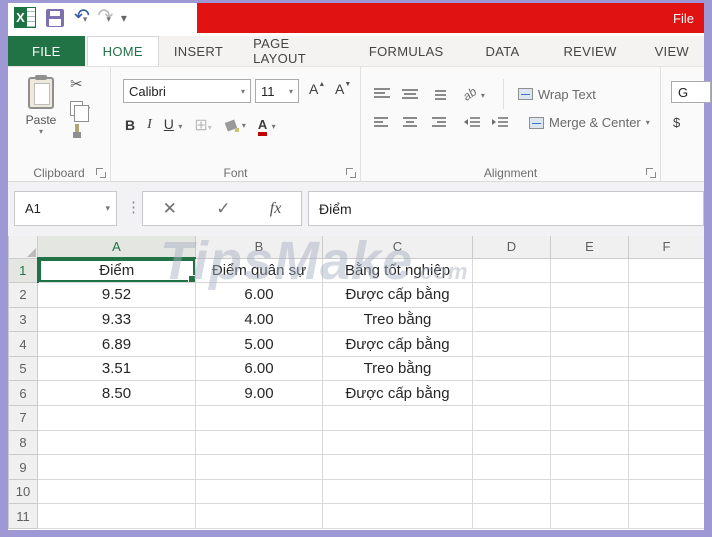 This screenshot has width=712, height=537. I want to click on tab-data: DATA, so click(503, 51).